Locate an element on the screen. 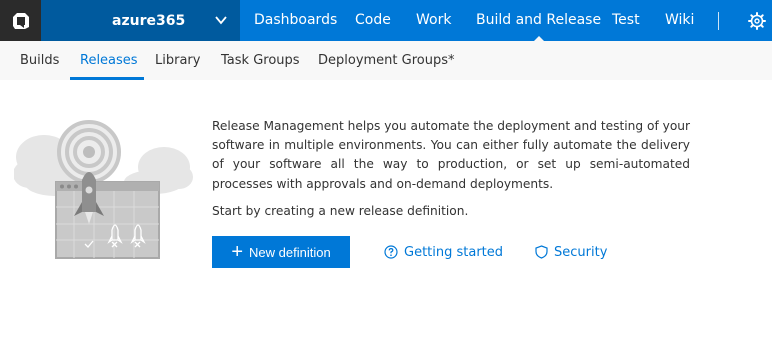 The height and width of the screenshot is (338, 772). chevron-down-icon is located at coordinates (221, 20).